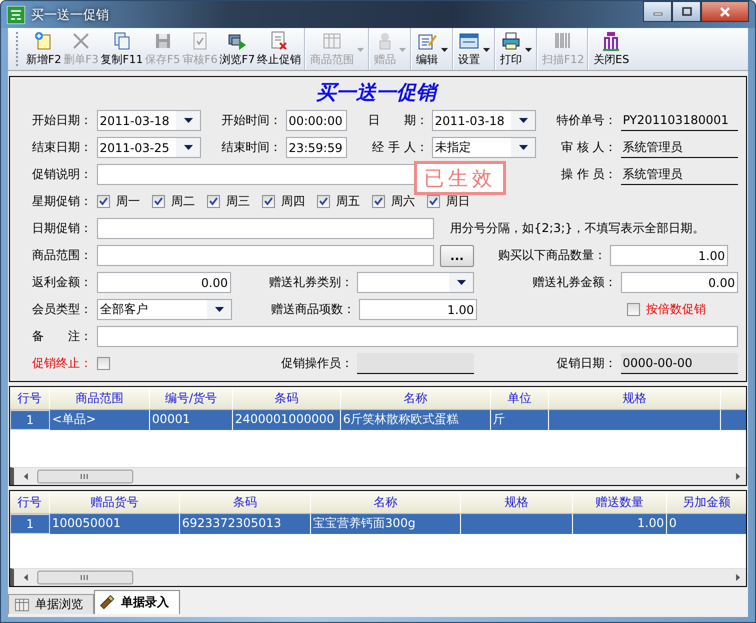 The height and width of the screenshot is (623, 756). I want to click on close-icon, so click(725, 11).